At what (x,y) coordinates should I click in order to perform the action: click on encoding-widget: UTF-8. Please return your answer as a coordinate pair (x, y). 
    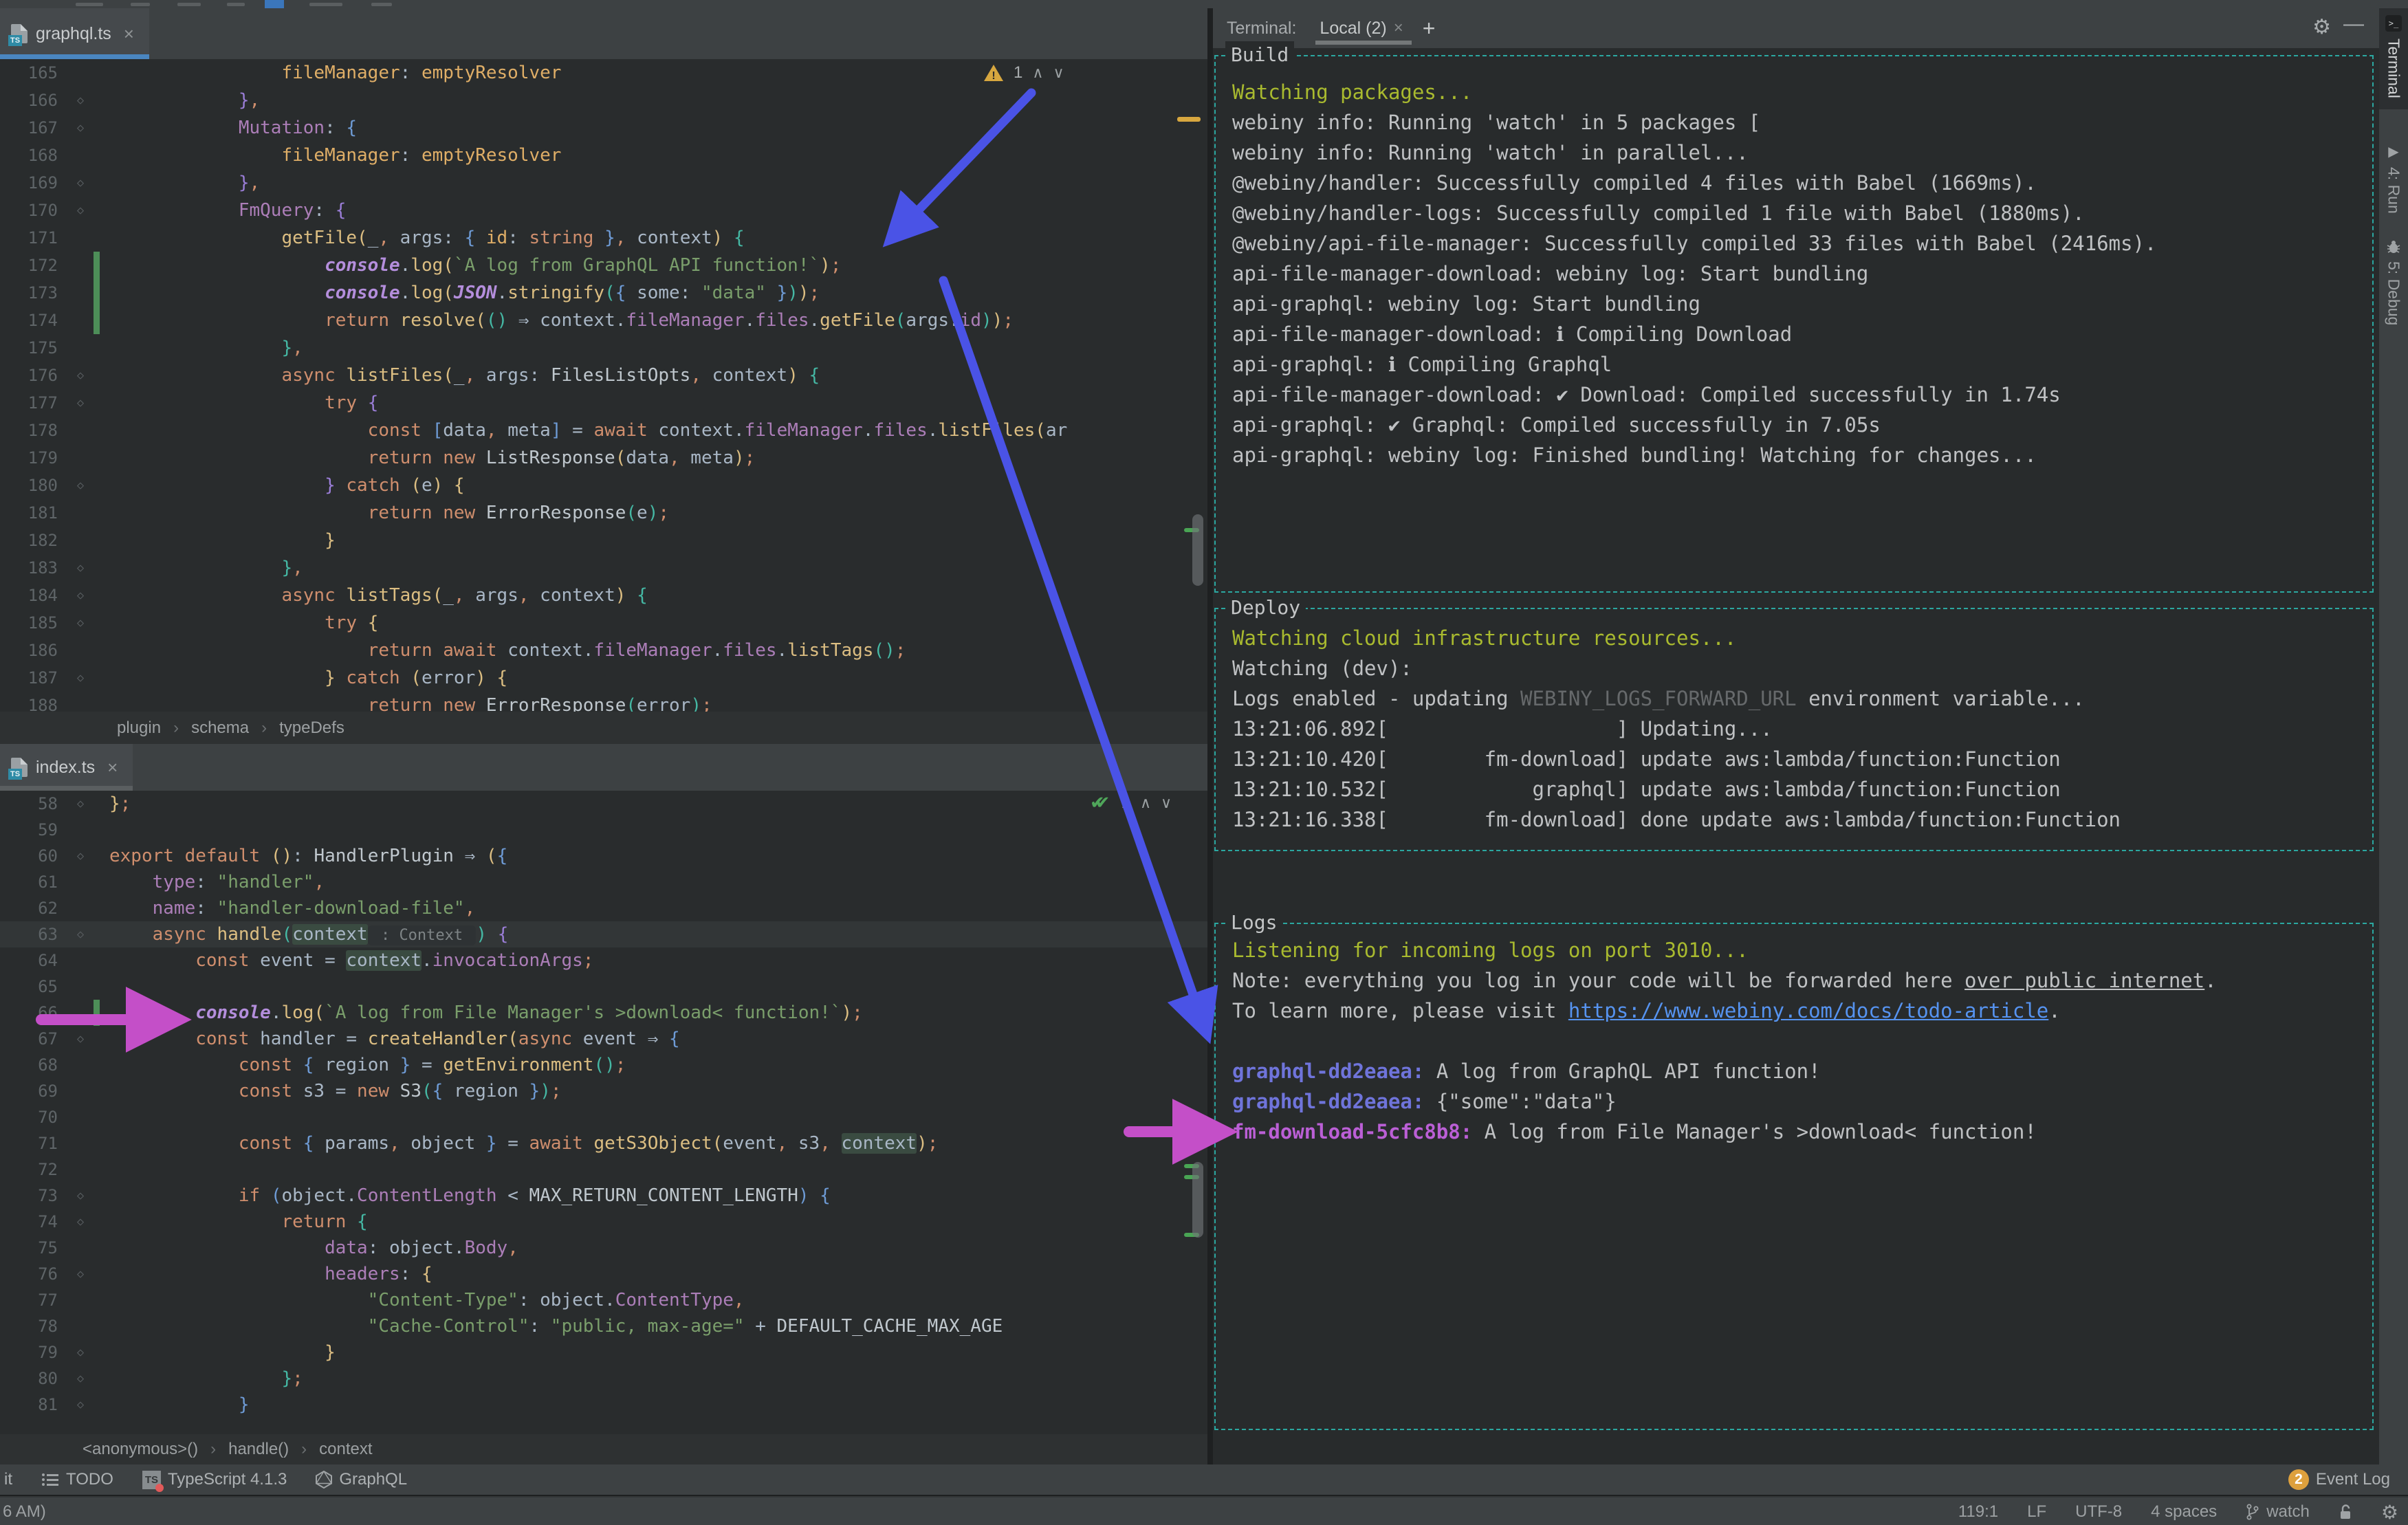
    Looking at the image, I should click on (2098, 1512).